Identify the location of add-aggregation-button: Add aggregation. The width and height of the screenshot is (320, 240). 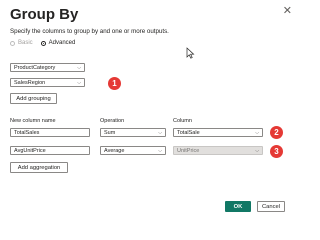
(39, 167).